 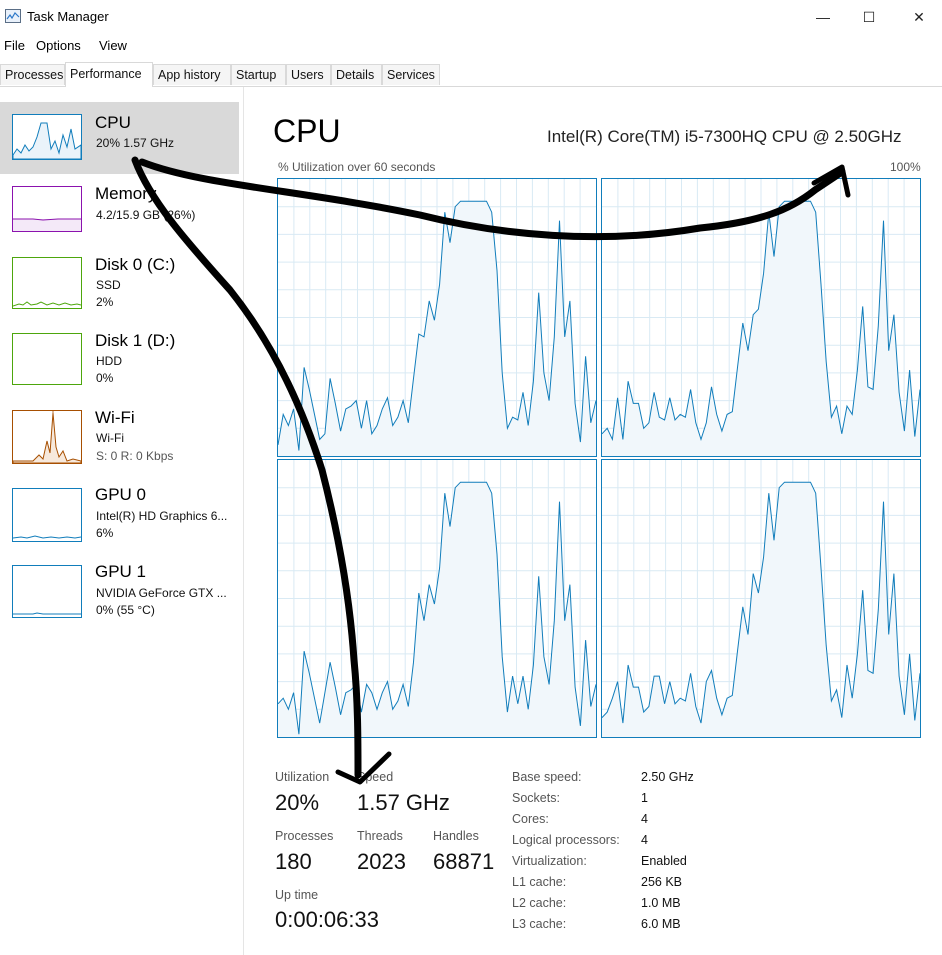 What do you see at coordinates (464, 861) in the screenshot?
I see `handles-value: 68871` at bounding box center [464, 861].